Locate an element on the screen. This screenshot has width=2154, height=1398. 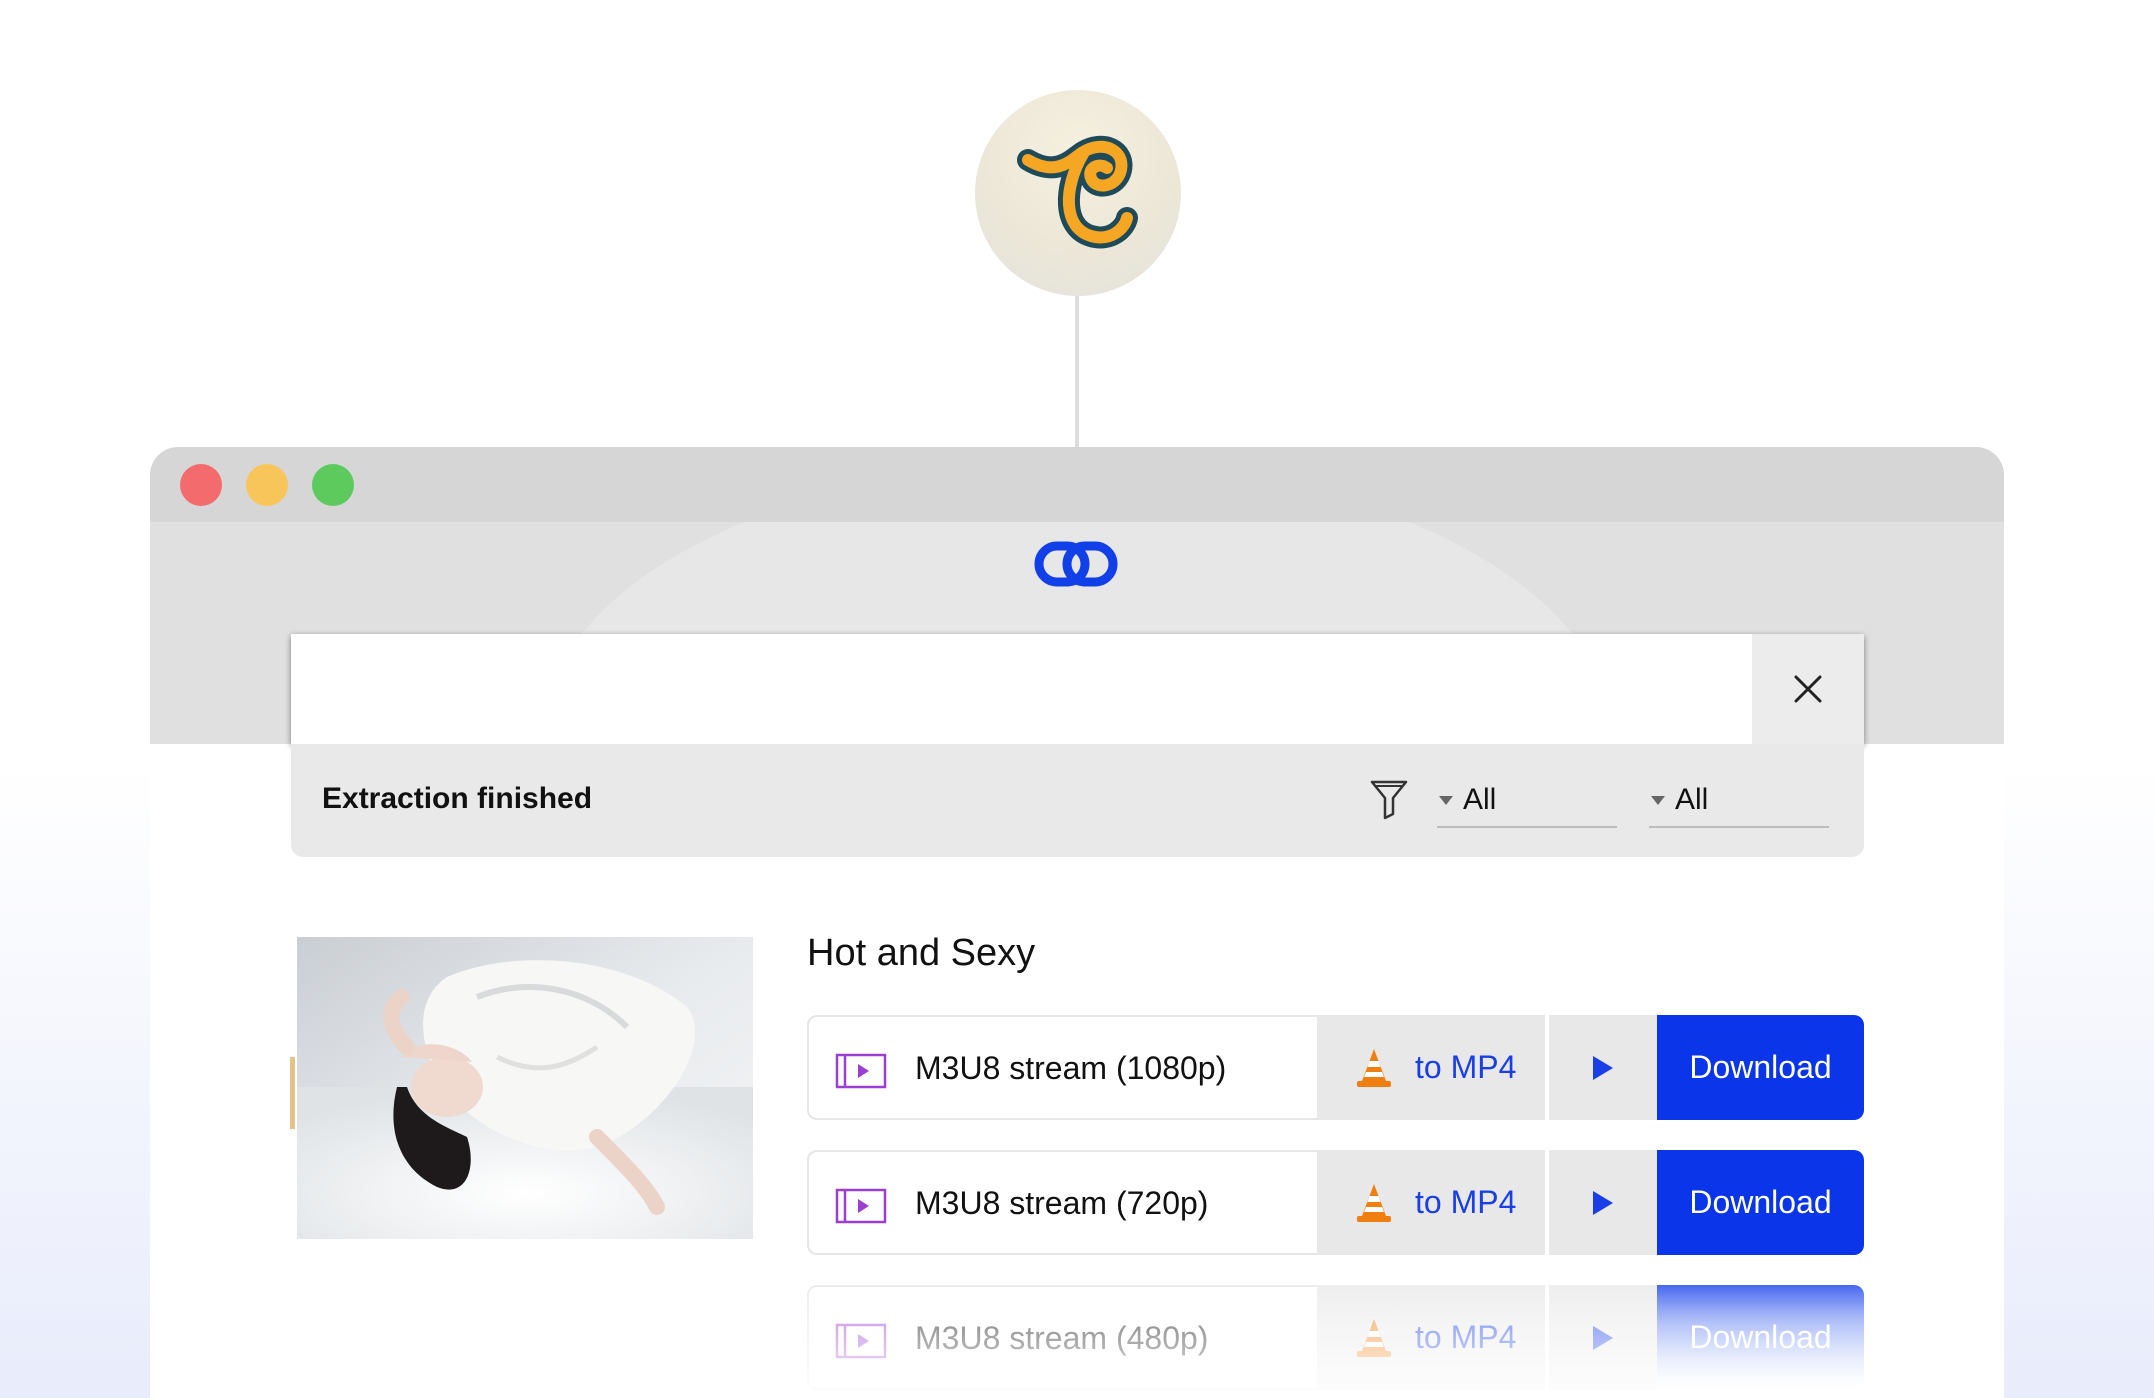
stream-label: M3U8 stream (480p) is located at coordinates (1062, 1338).